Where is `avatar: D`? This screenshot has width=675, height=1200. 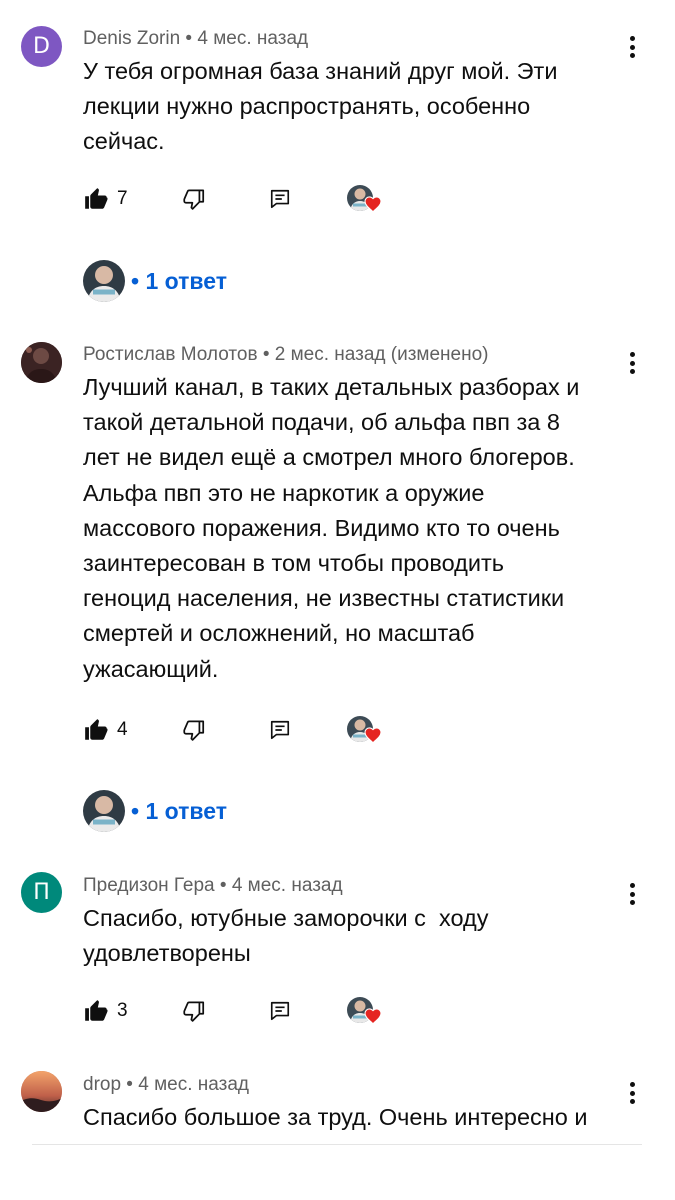
avatar: D is located at coordinates (41, 46).